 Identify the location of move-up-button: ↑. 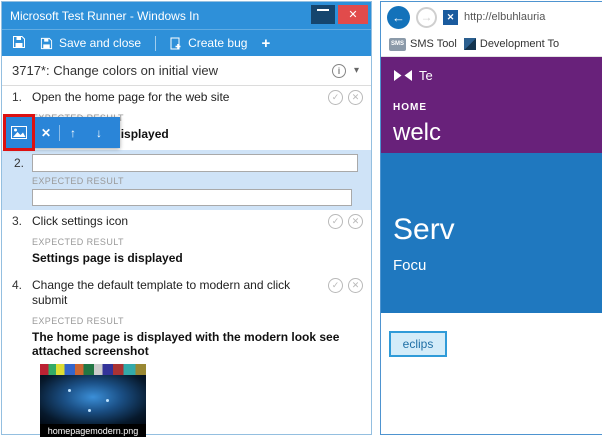
(73, 132).